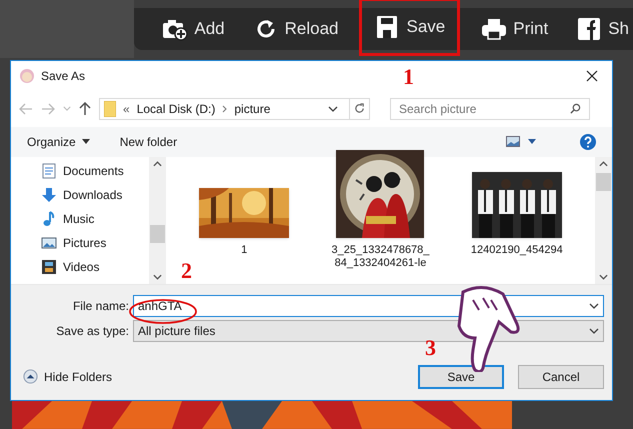  I want to click on breadcrumb: picture, so click(252, 109).